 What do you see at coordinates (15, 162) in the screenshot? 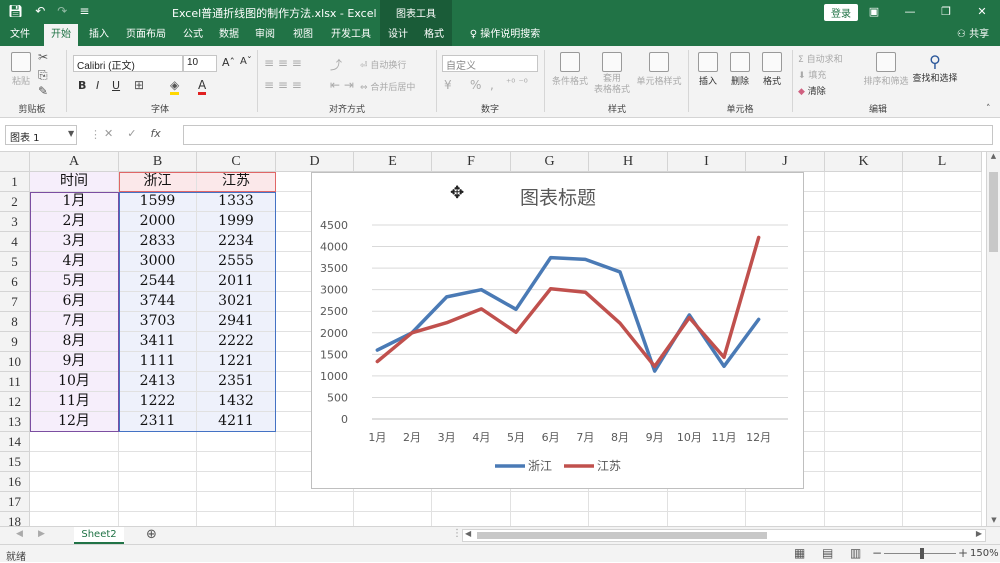
I see `select-all-corner` at bounding box center [15, 162].